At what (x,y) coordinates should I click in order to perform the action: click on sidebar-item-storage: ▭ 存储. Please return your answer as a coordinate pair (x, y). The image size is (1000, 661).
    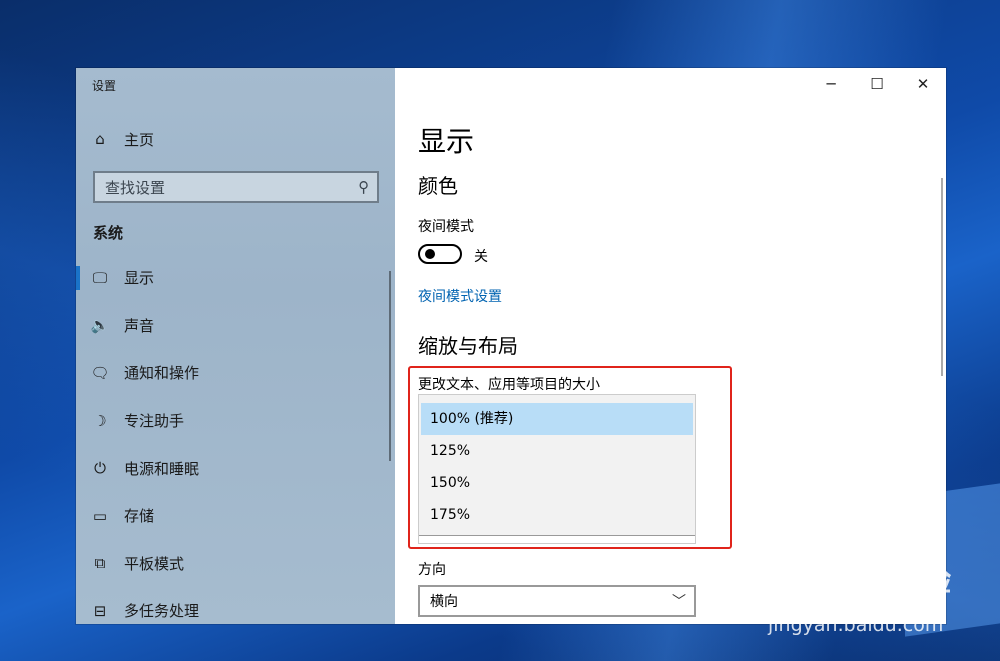
    Looking at the image, I should click on (235, 516).